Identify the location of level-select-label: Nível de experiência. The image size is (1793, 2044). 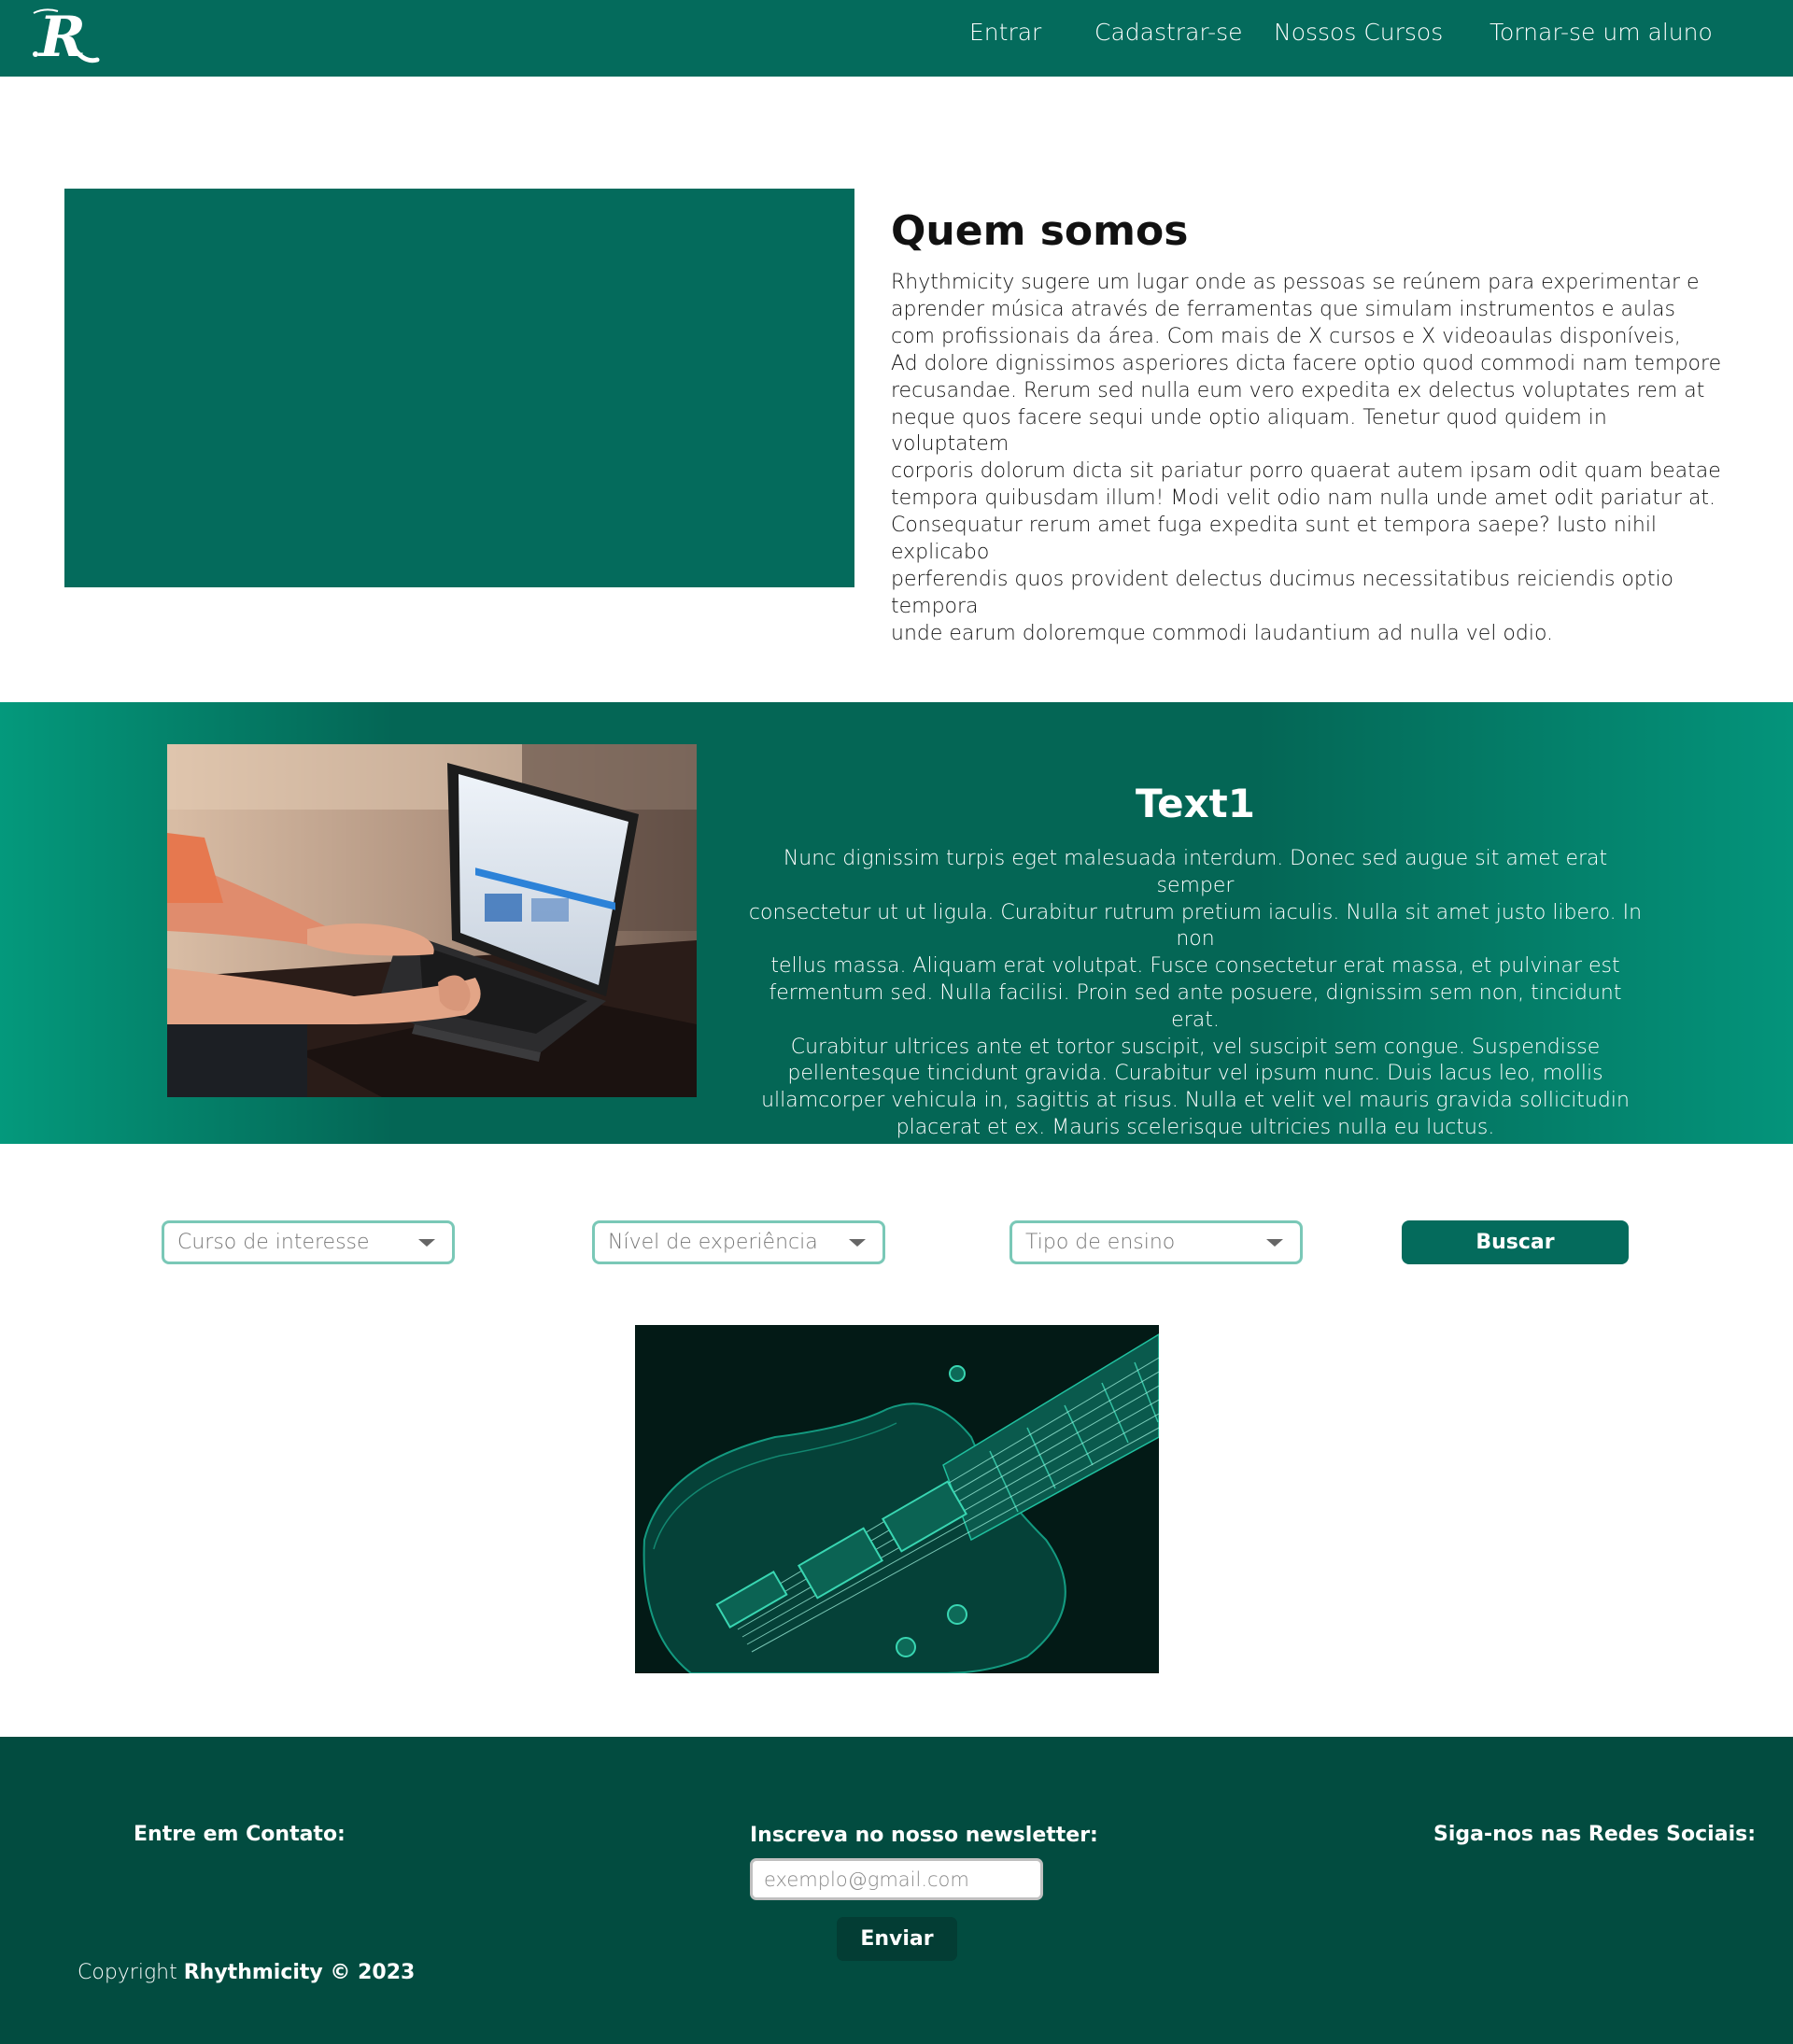
(713, 1242).